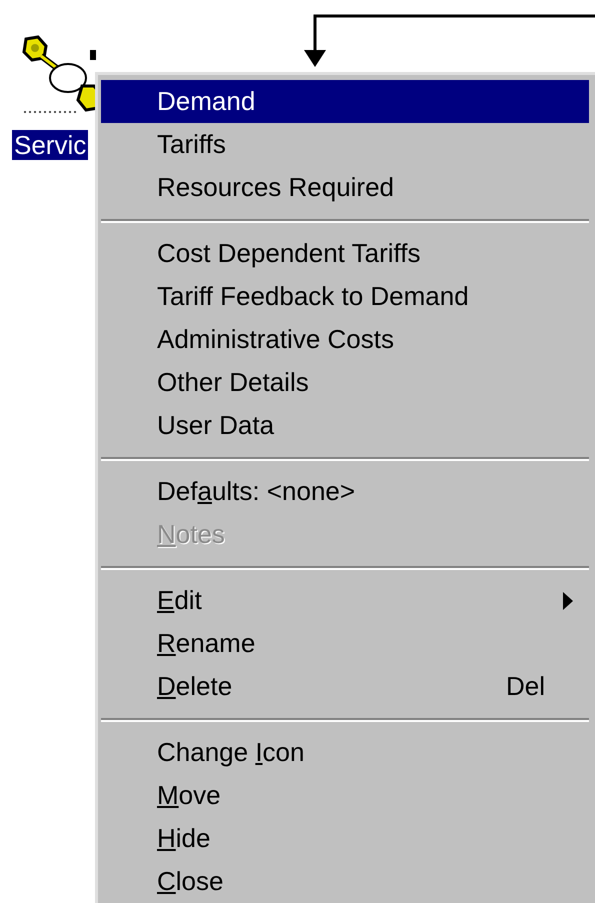 The width and height of the screenshot is (595, 903). What do you see at coordinates (345, 253) in the screenshot?
I see `menu-item: Cost Dependent Tariffs` at bounding box center [345, 253].